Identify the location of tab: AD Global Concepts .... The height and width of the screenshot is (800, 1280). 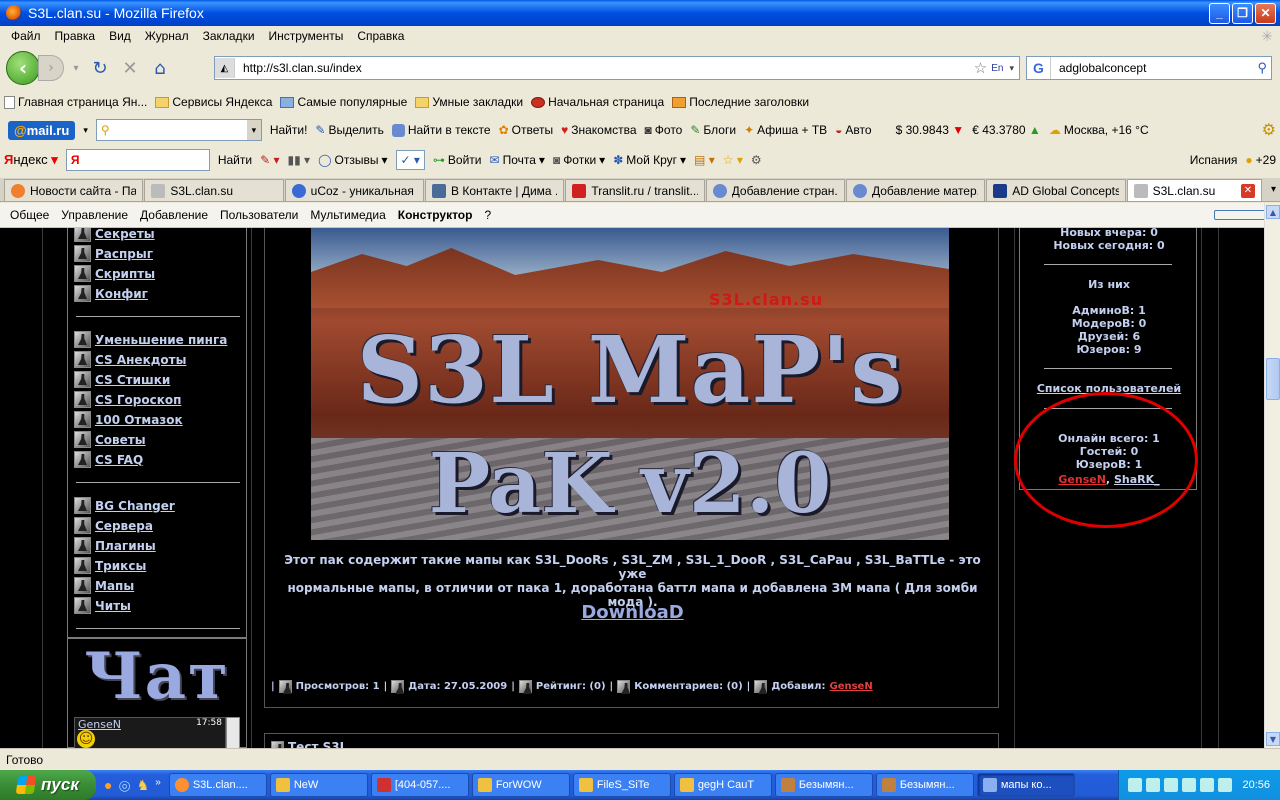
(1056, 190).